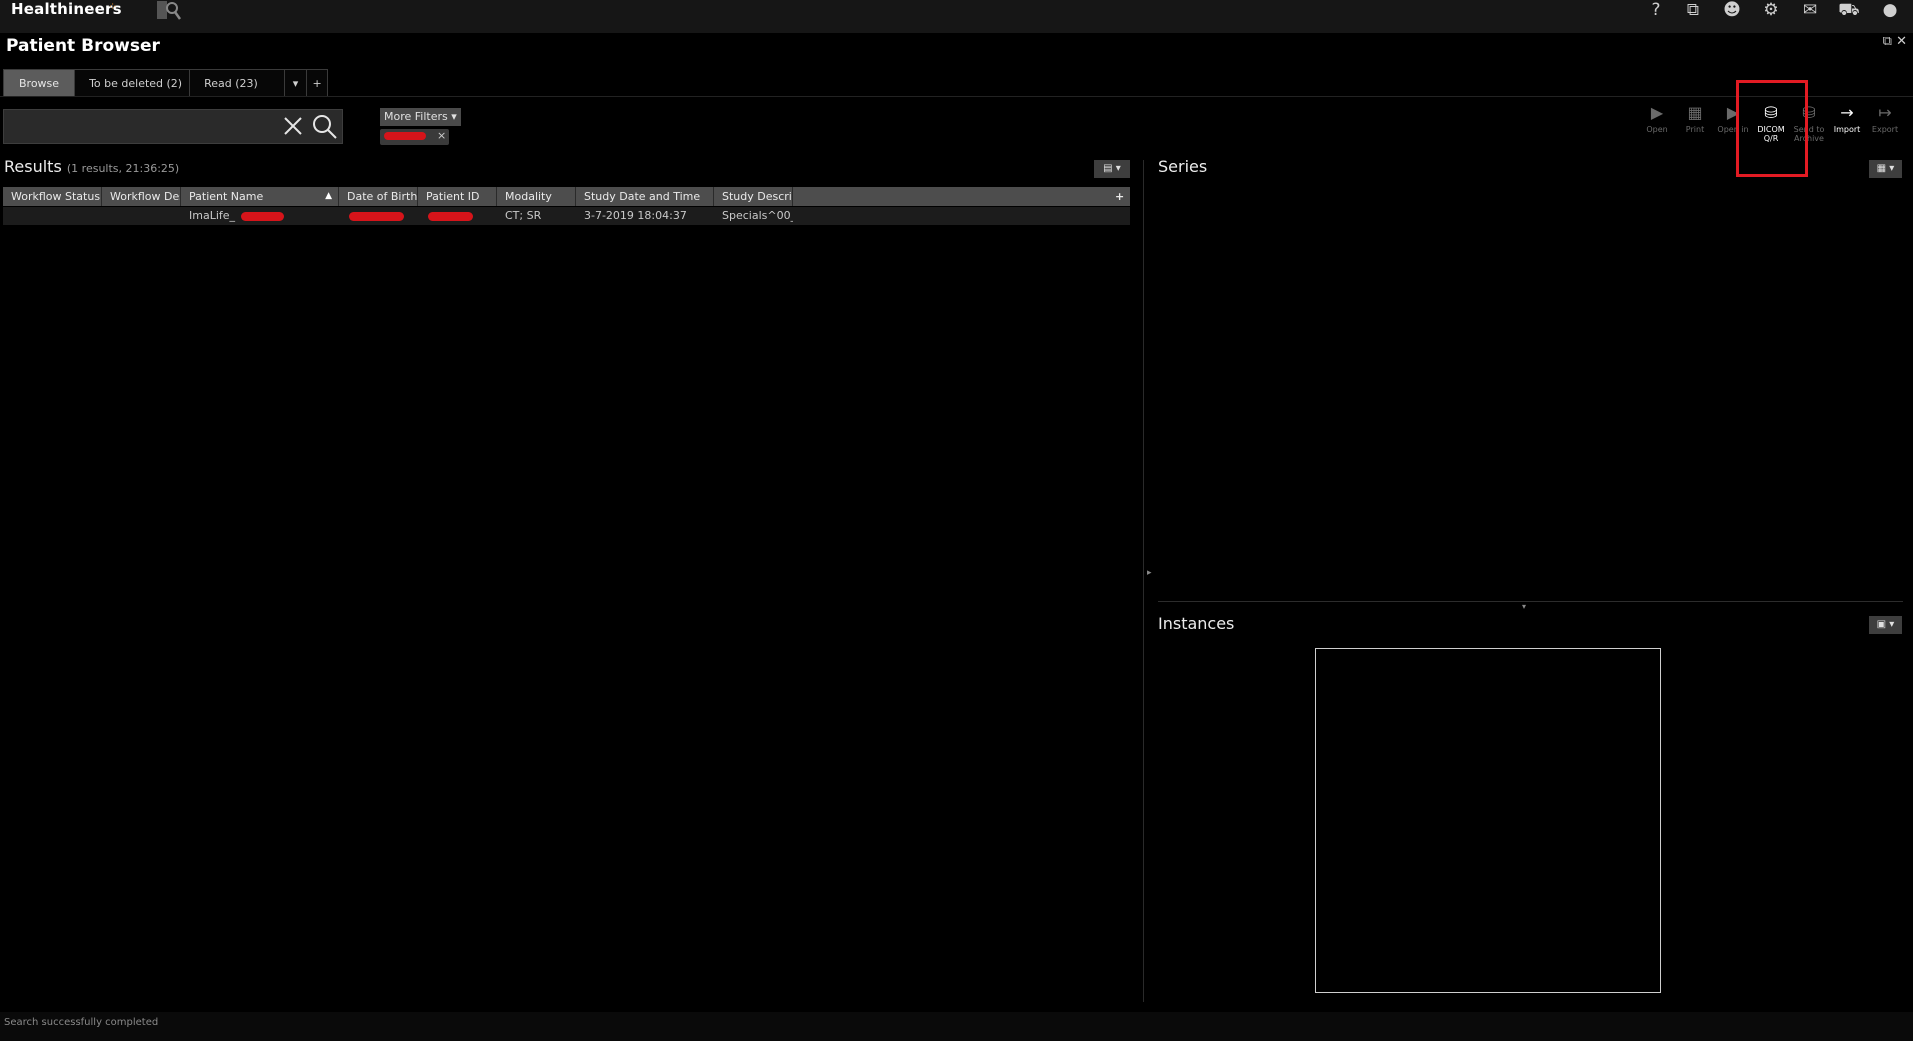 This screenshot has height=1041, width=1913. I want to click on column-patient-name: Patient Name ▲, so click(260, 196).